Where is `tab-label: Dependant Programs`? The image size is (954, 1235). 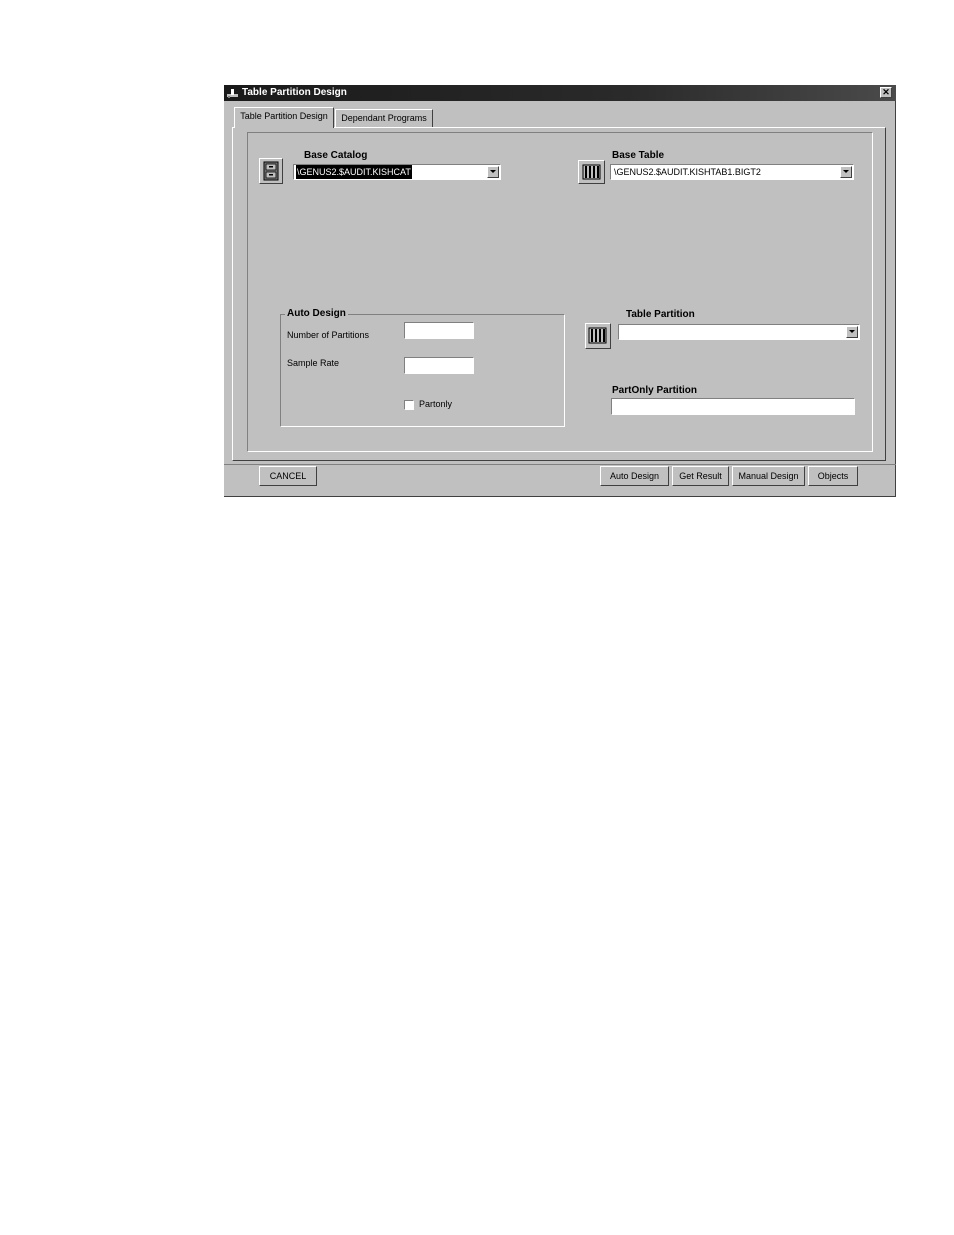 tab-label: Dependant Programs is located at coordinates (384, 118).